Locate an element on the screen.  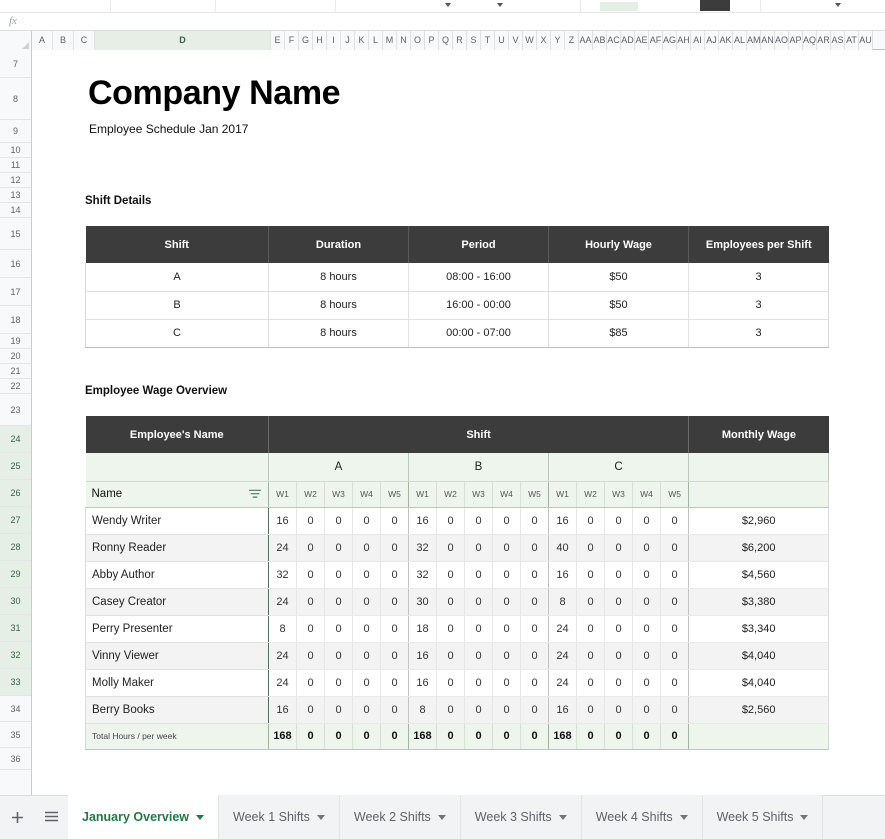
column-header-ap: AP is located at coordinates (796, 40).